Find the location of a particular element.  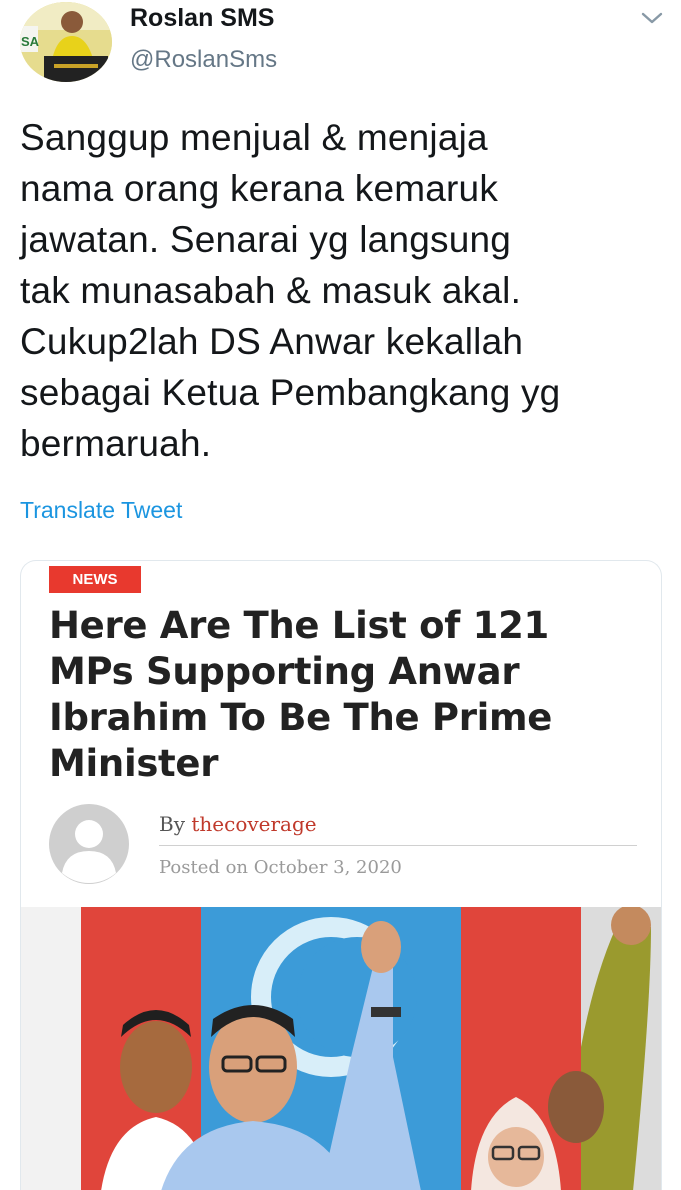

article-byline: By thecoverage is located at coordinates (238, 824).